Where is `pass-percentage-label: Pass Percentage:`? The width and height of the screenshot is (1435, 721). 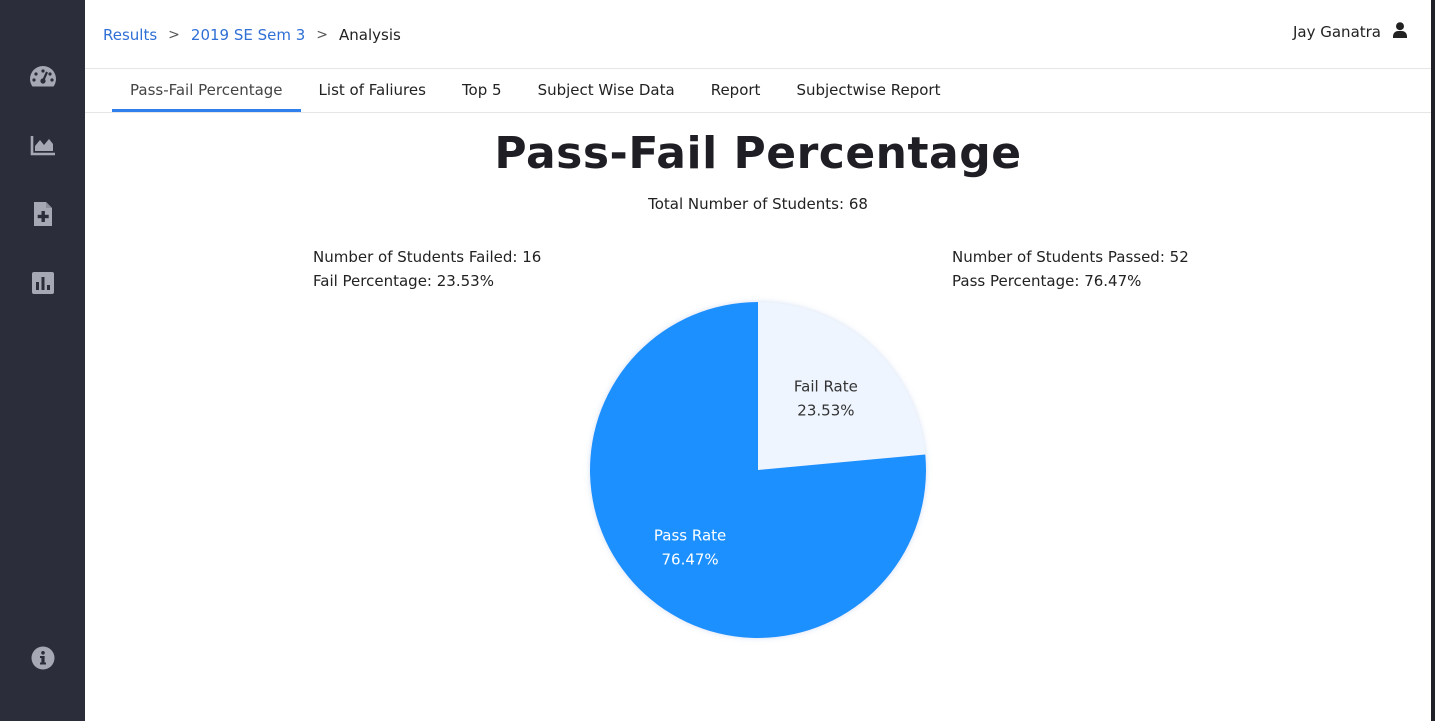
pass-percentage-label: Pass Percentage: is located at coordinates (1016, 281).